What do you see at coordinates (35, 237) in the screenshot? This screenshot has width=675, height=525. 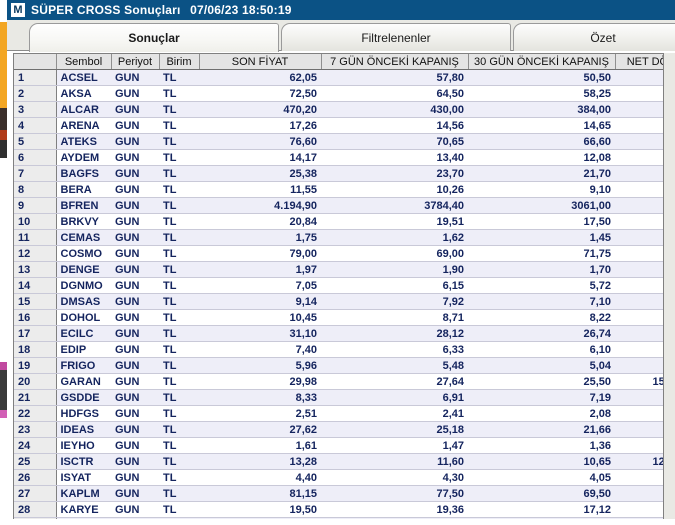 I see `cell-rownum: 11` at bounding box center [35, 237].